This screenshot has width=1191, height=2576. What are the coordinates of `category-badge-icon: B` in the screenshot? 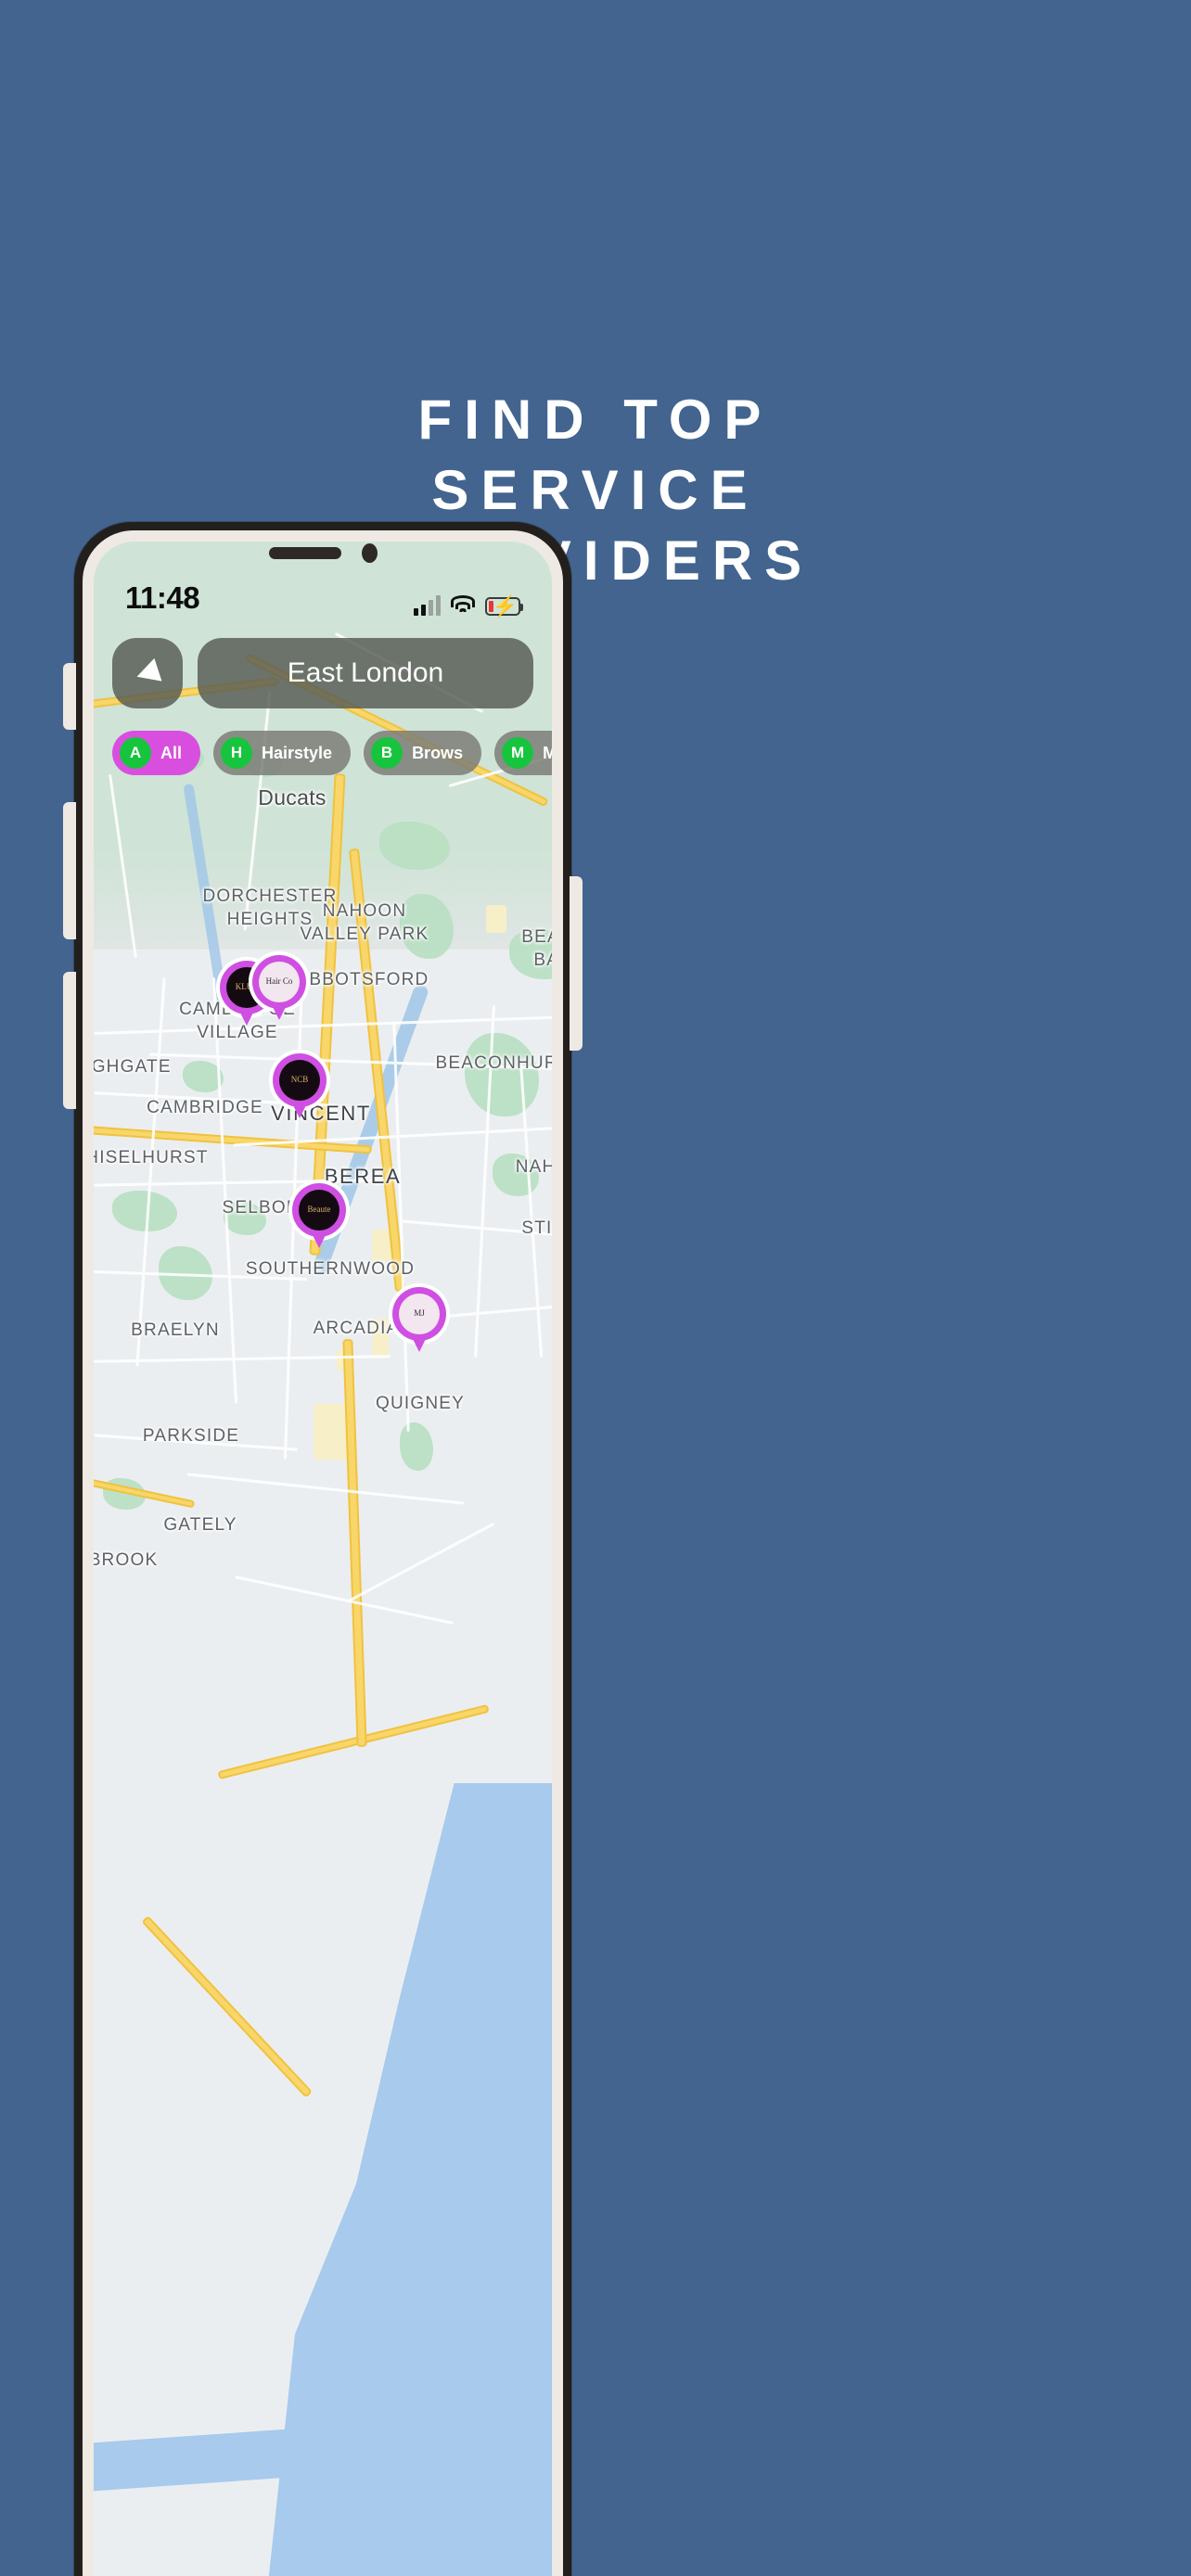 It's located at (387, 753).